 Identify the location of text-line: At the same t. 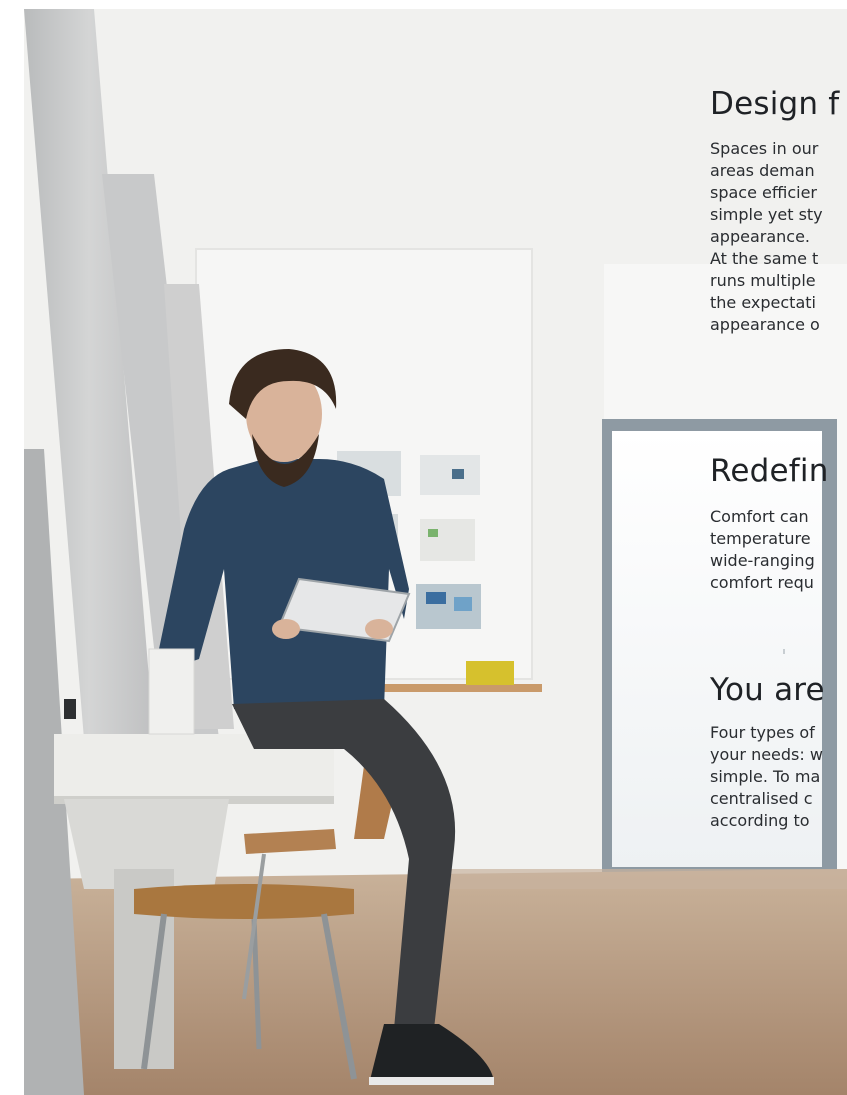
(764, 258).